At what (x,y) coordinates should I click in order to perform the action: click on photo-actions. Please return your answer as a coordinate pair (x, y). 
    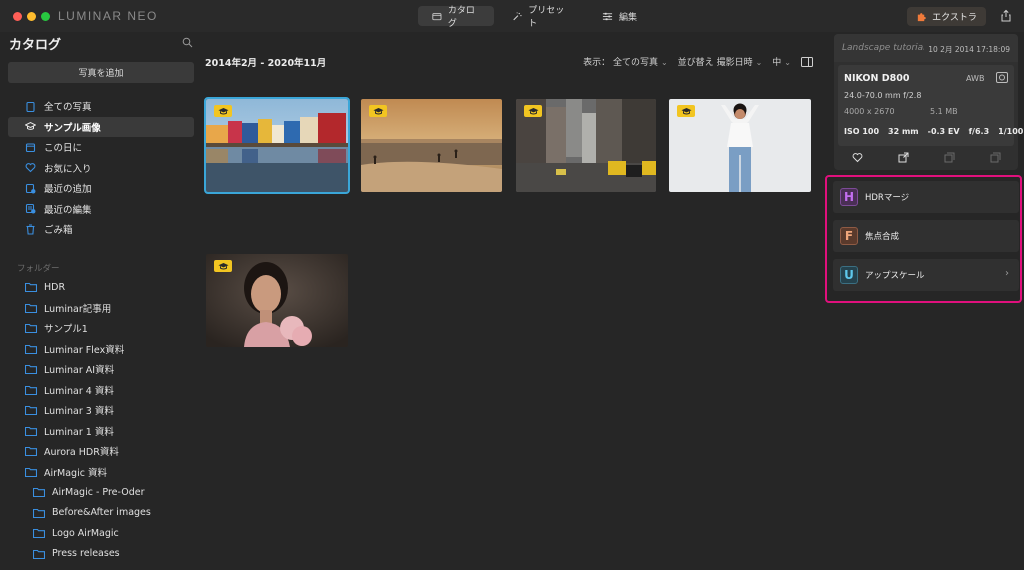
    Looking at the image, I should click on (926, 157).